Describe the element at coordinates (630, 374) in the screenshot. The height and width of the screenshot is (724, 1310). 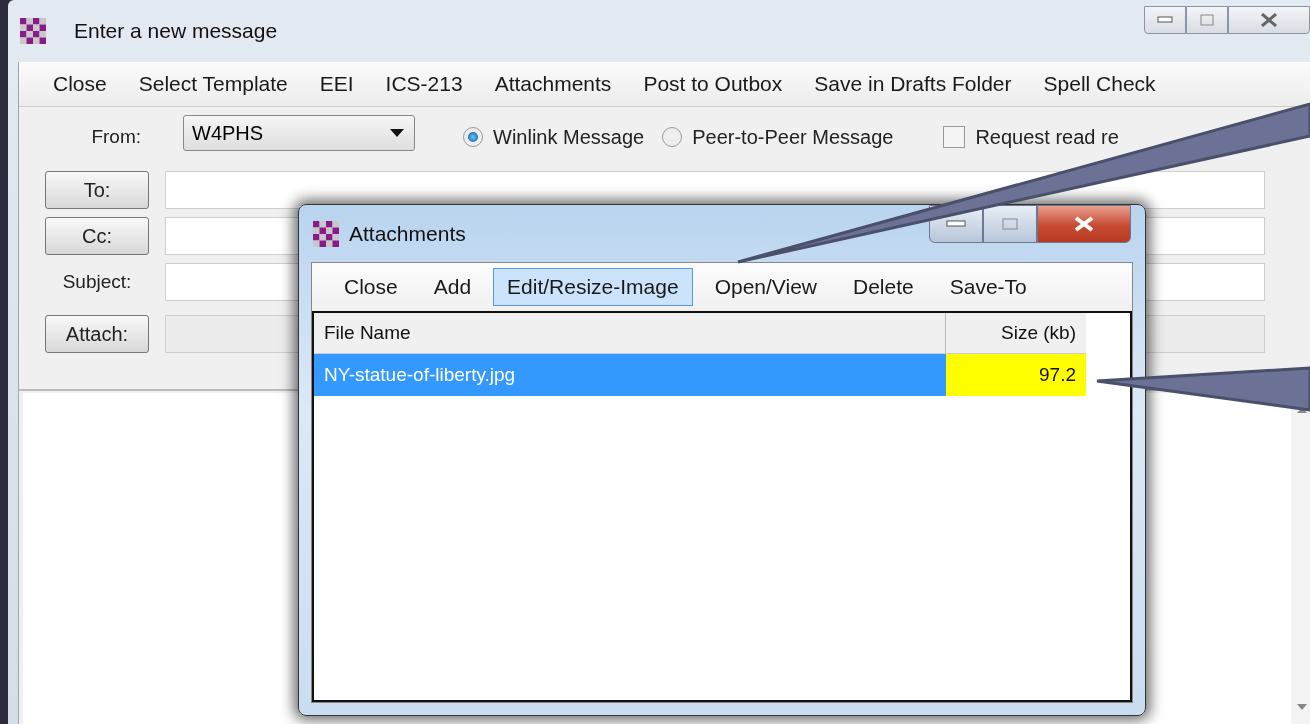
I see `file-name-cell: NY-statue-of-liberty.jpg` at that location.